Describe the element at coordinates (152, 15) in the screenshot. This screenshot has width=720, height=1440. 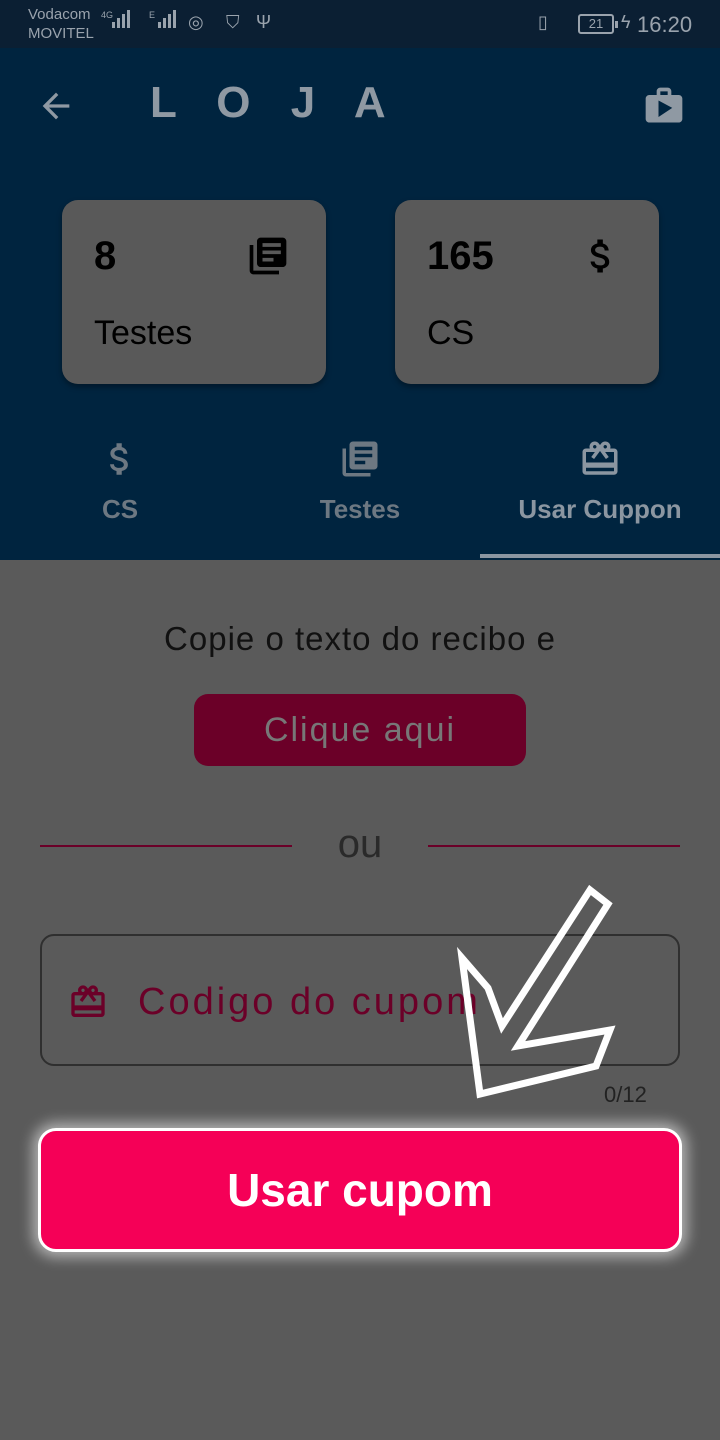
I see `network-type-2: E` at that location.